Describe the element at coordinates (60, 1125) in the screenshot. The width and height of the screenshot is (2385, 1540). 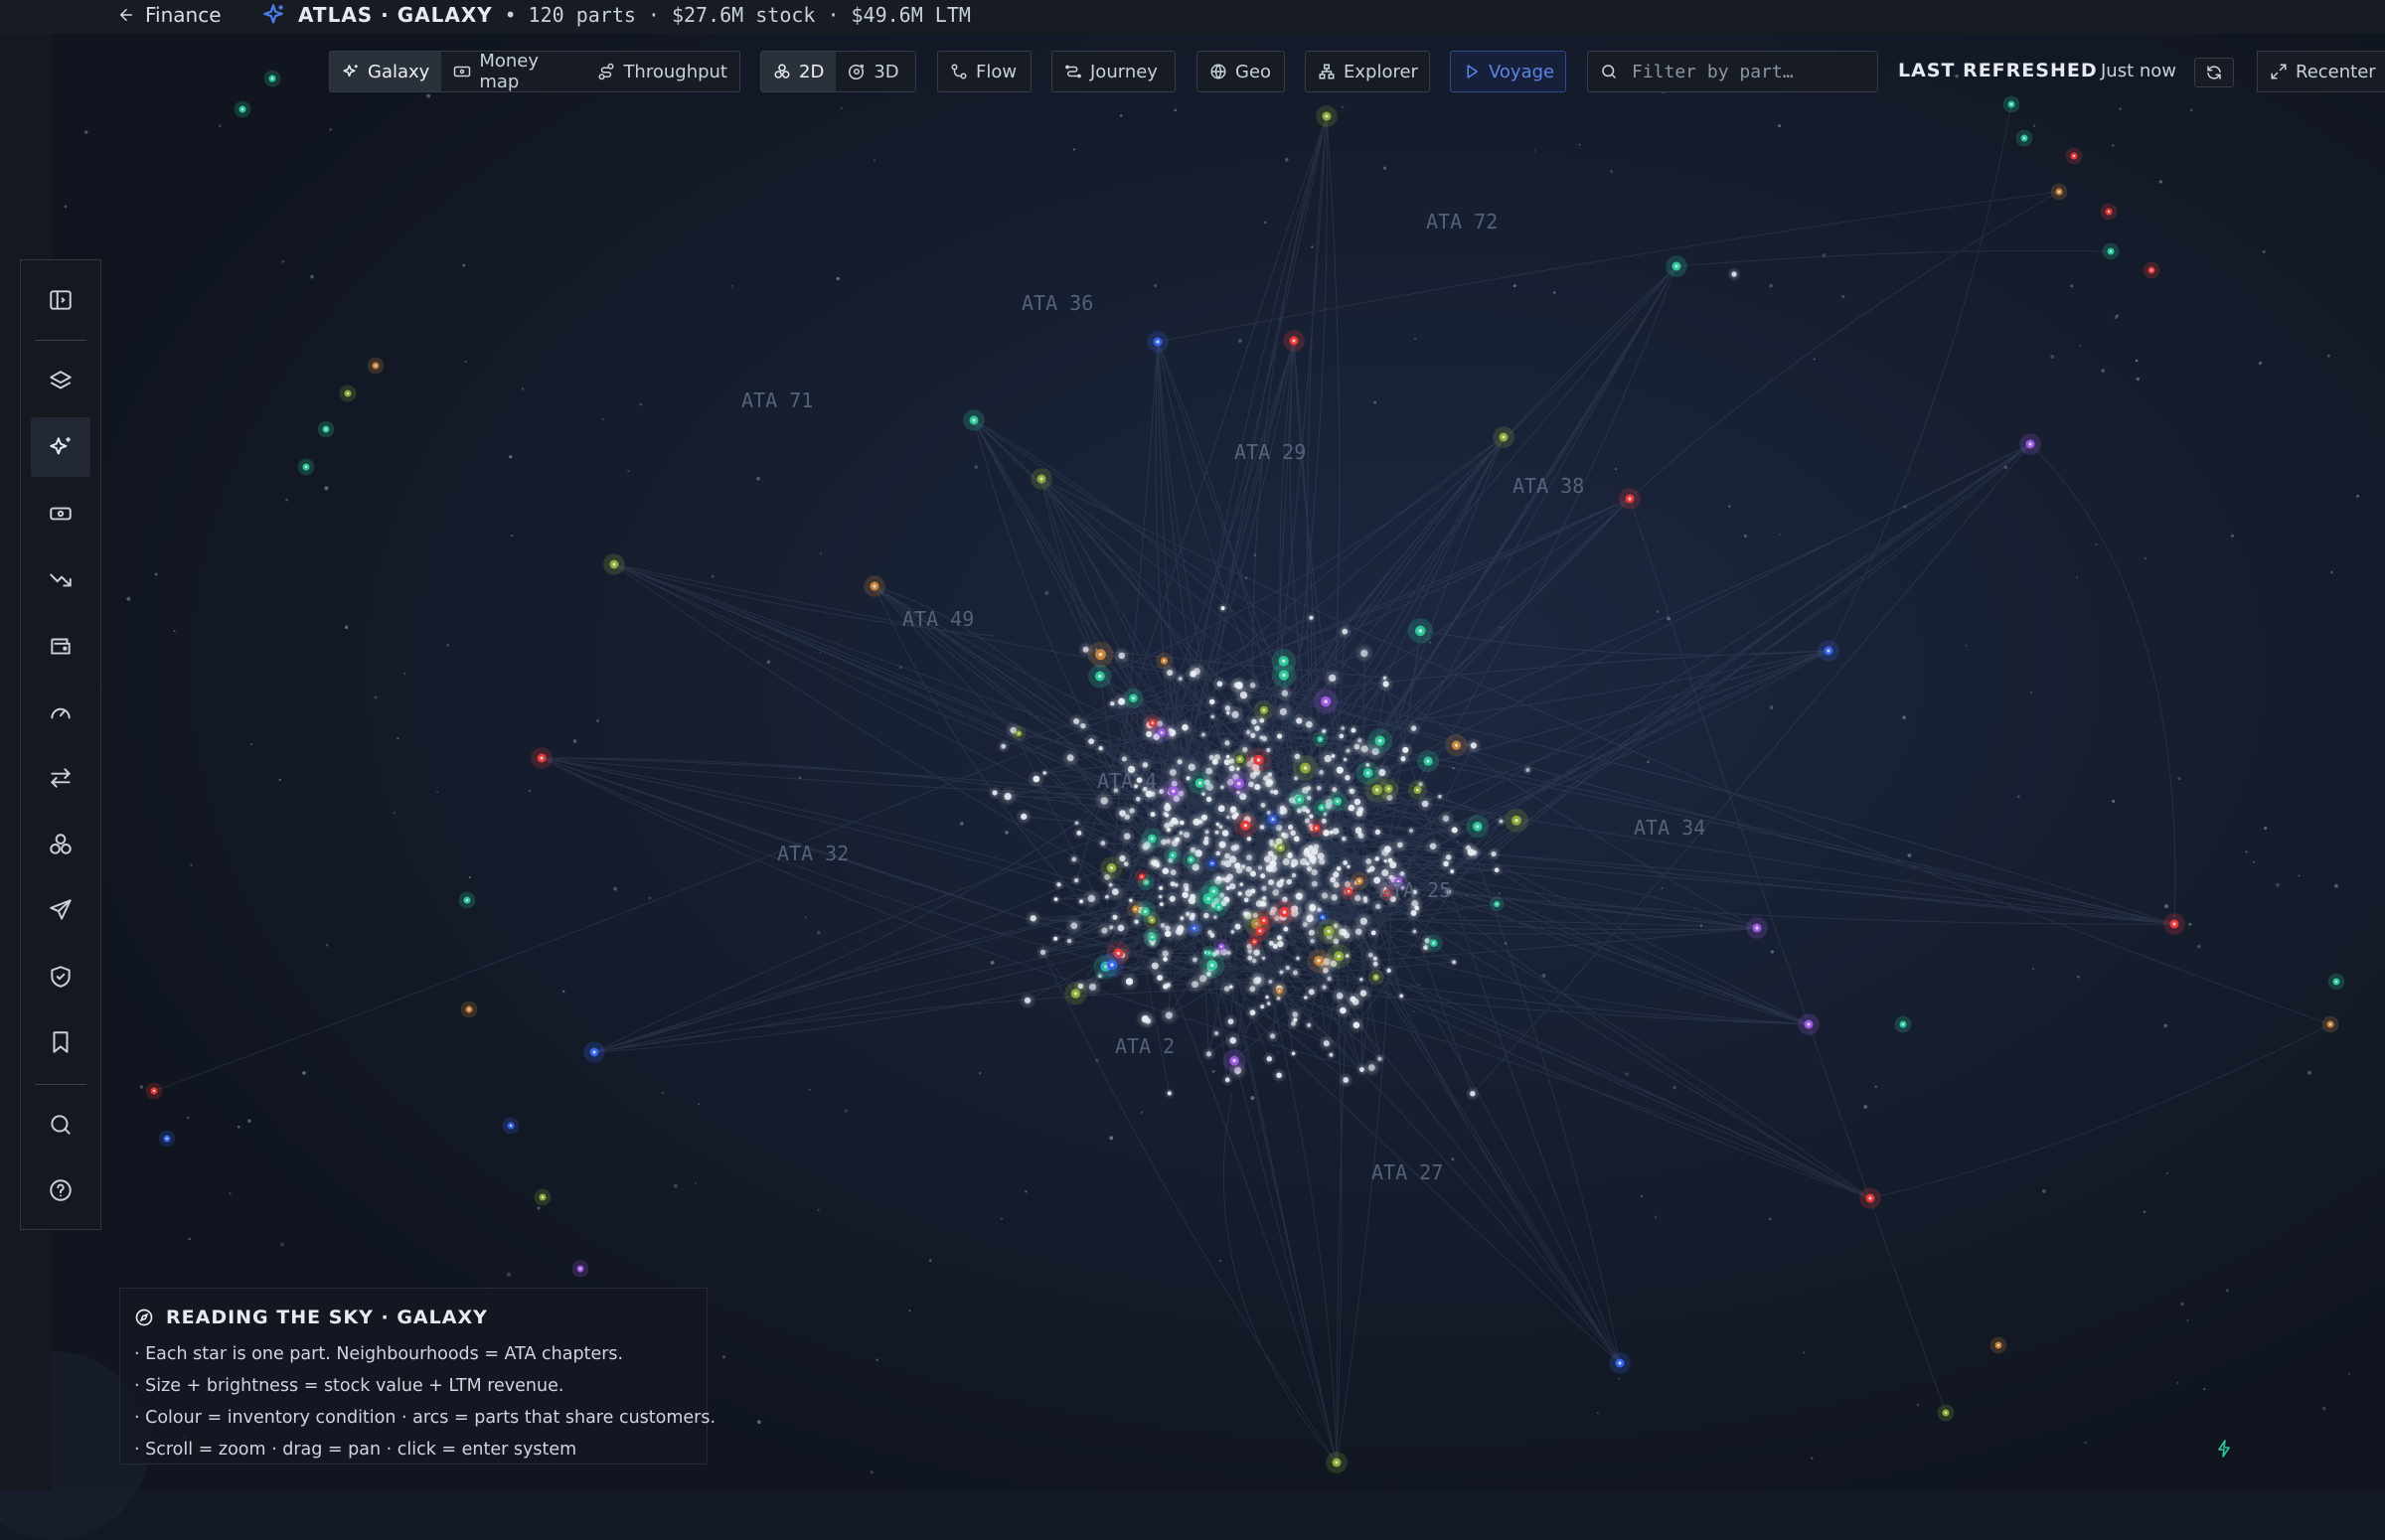
I see `sidebar-item-search` at that location.